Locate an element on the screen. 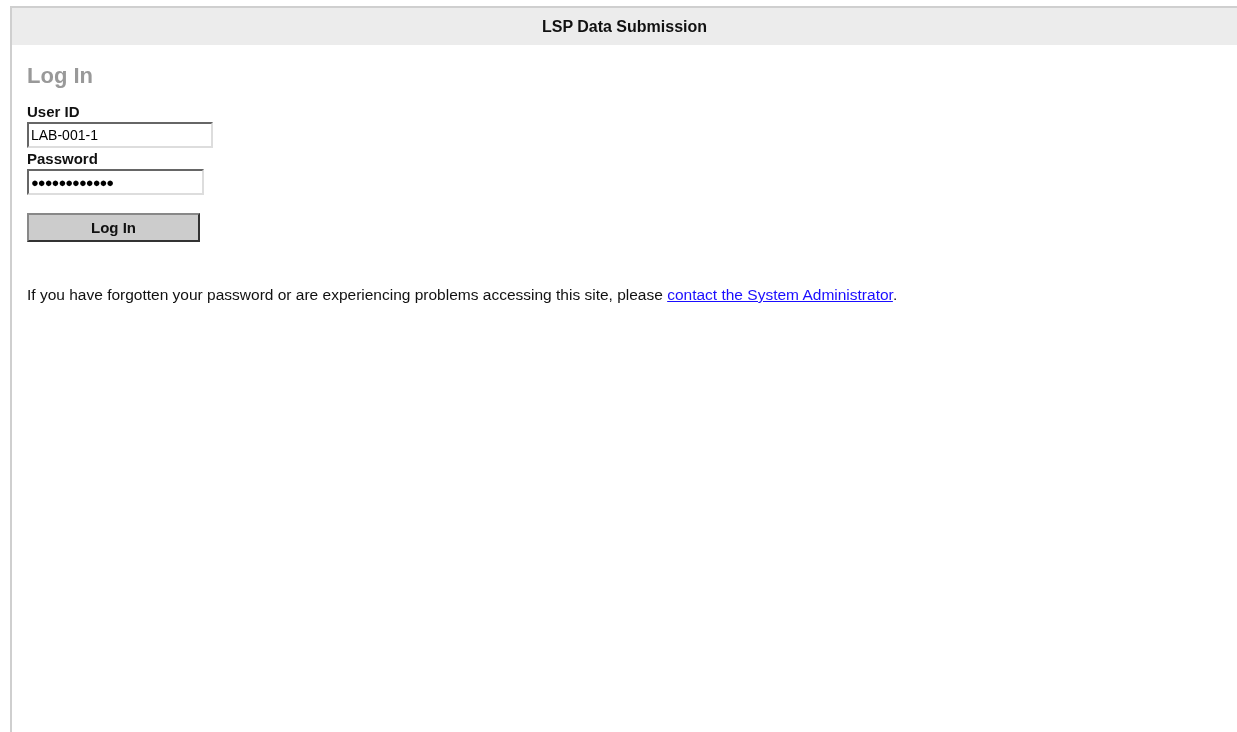 The height and width of the screenshot is (732, 1237). page-title: LSP Data Submission is located at coordinates (624, 26).